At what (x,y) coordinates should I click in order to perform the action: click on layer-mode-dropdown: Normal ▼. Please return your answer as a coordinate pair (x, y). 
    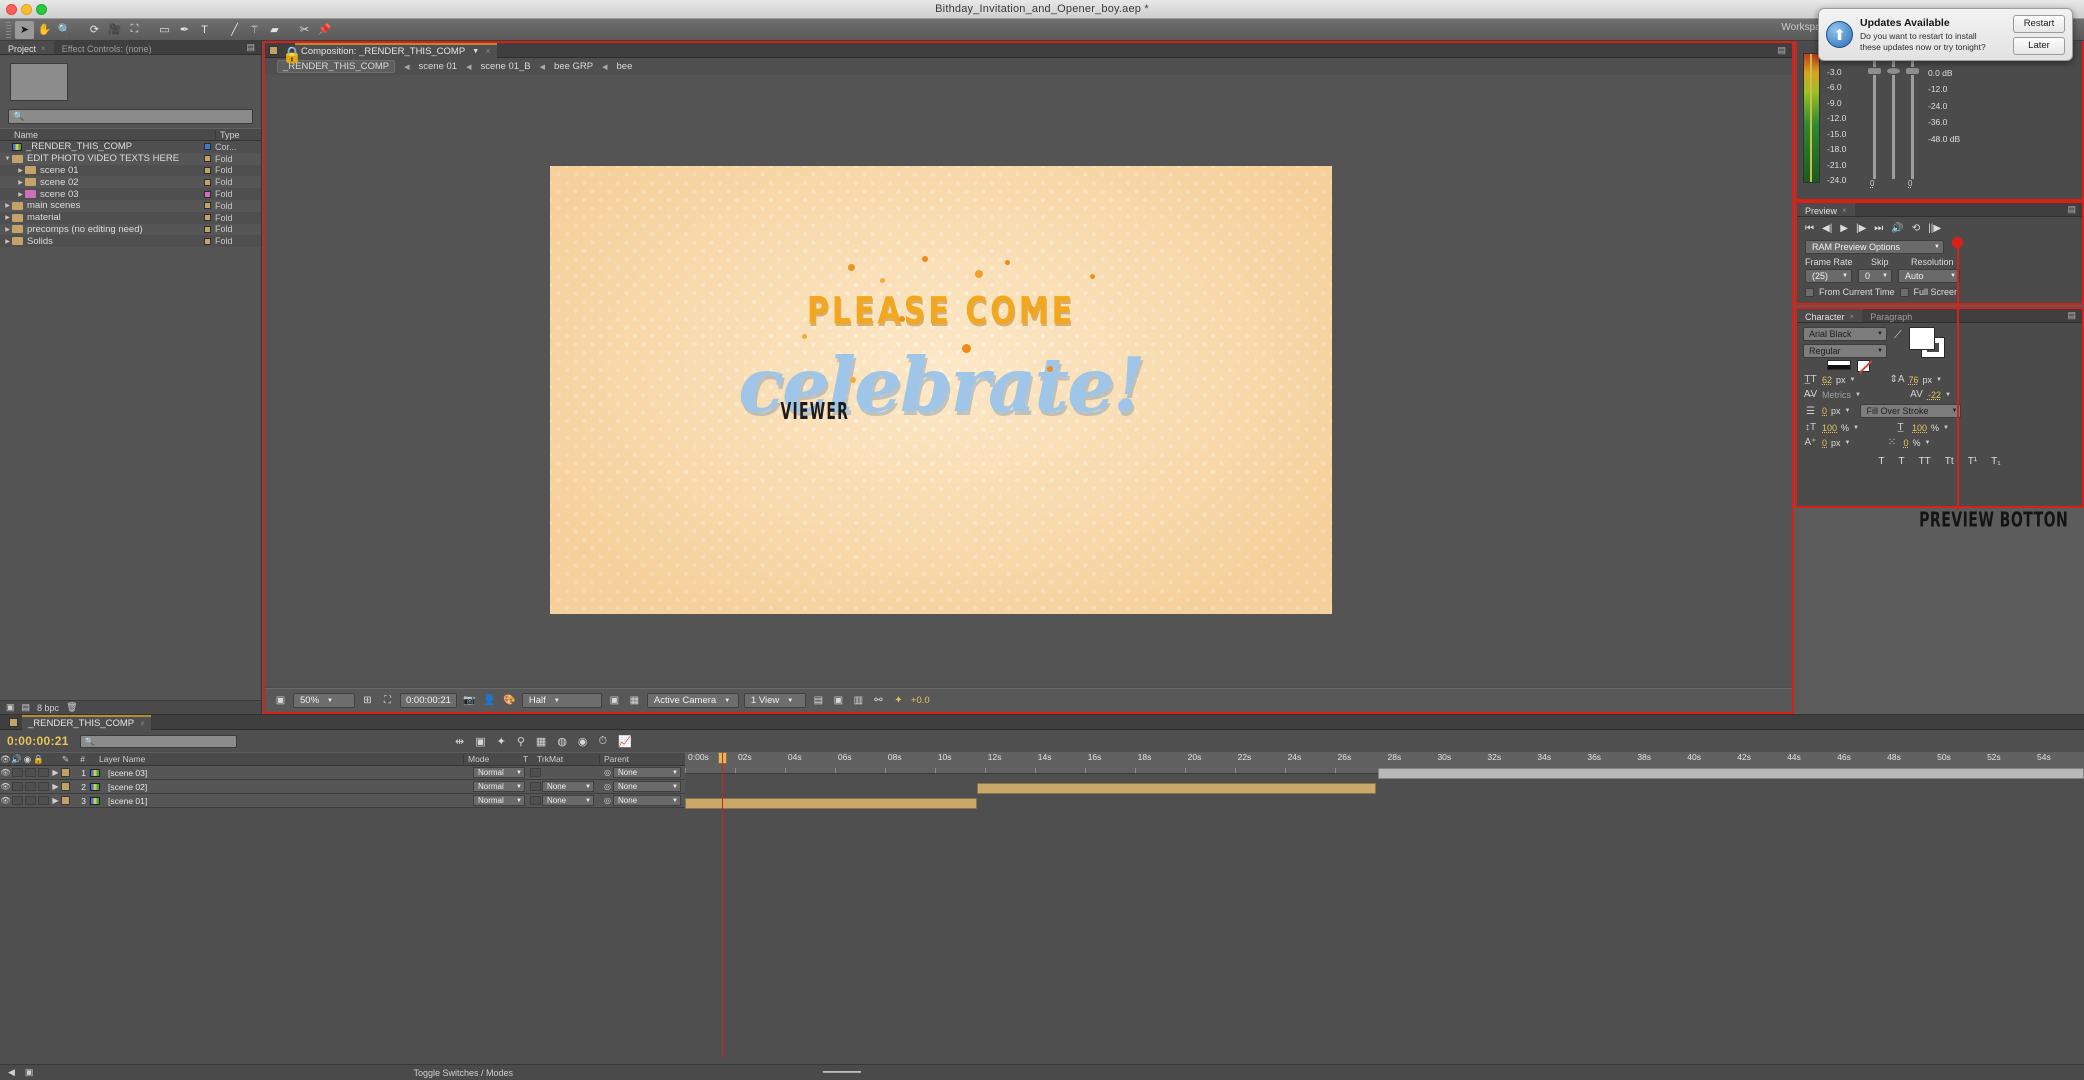
    Looking at the image, I should click on (499, 786).